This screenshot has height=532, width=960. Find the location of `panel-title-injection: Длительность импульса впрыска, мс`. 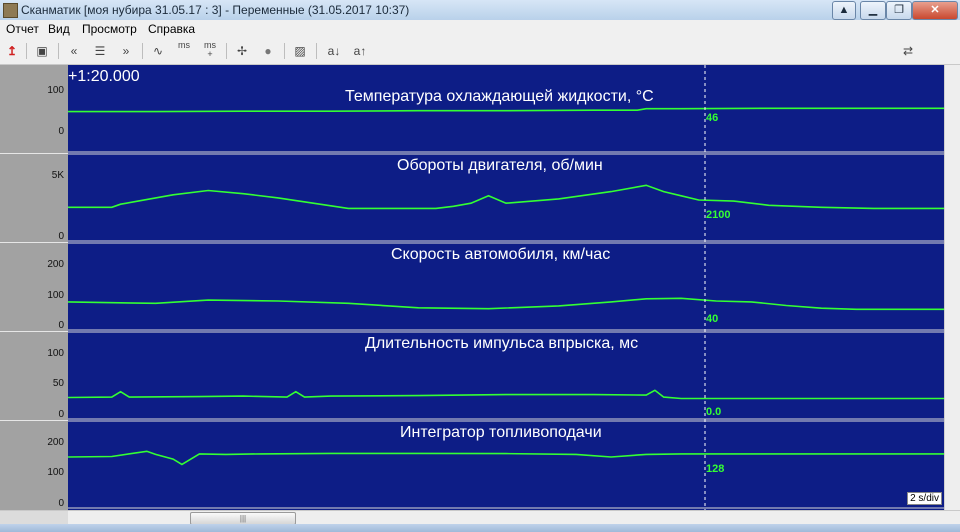

panel-title-injection: Длительность импульса впрыска, мс is located at coordinates (502, 343).